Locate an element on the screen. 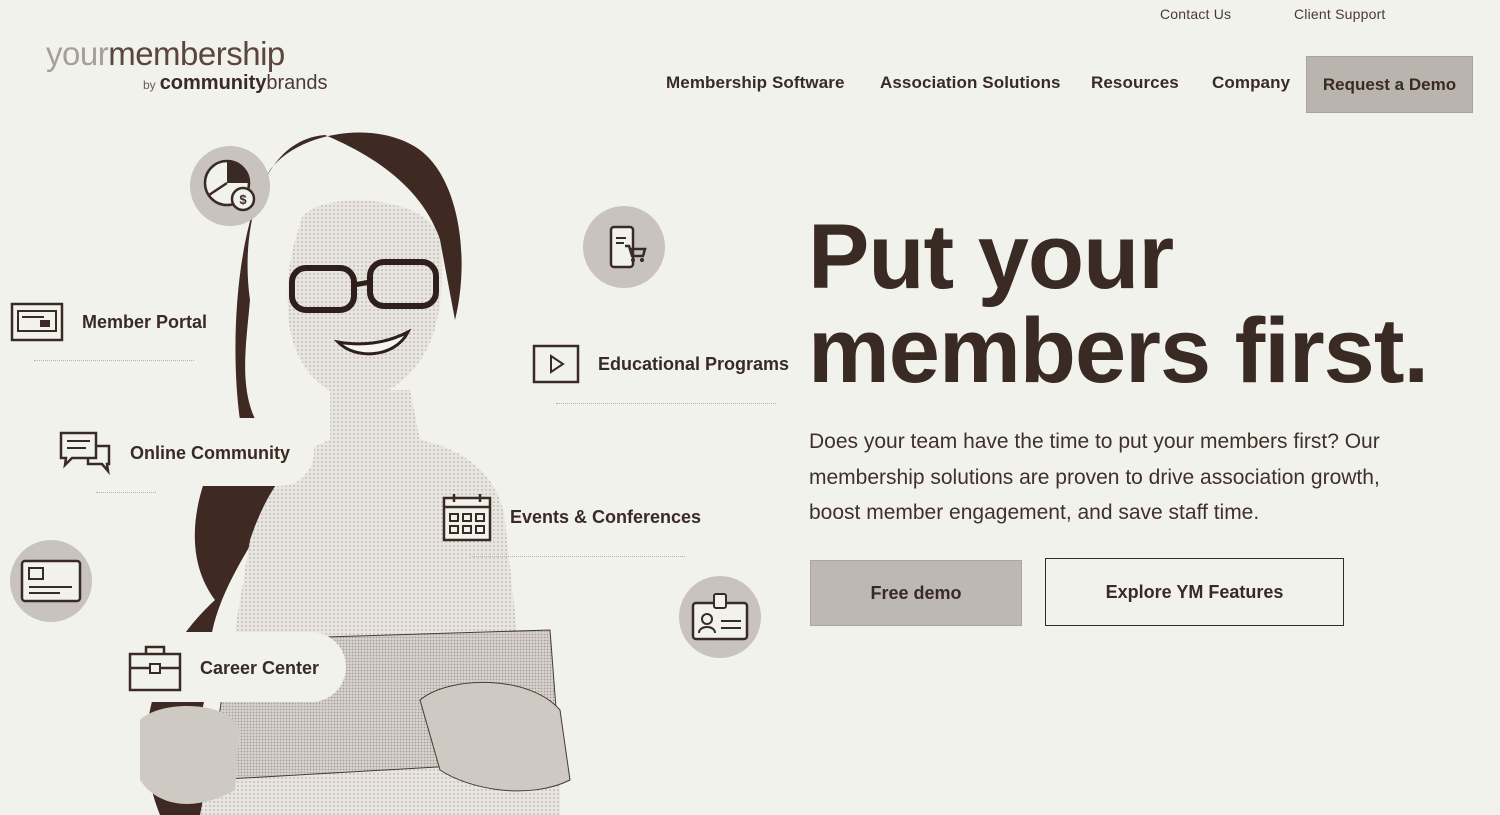 This screenshot has height=815, width=1500. chat-bubbles-icon is located at coordinates (85, 453).